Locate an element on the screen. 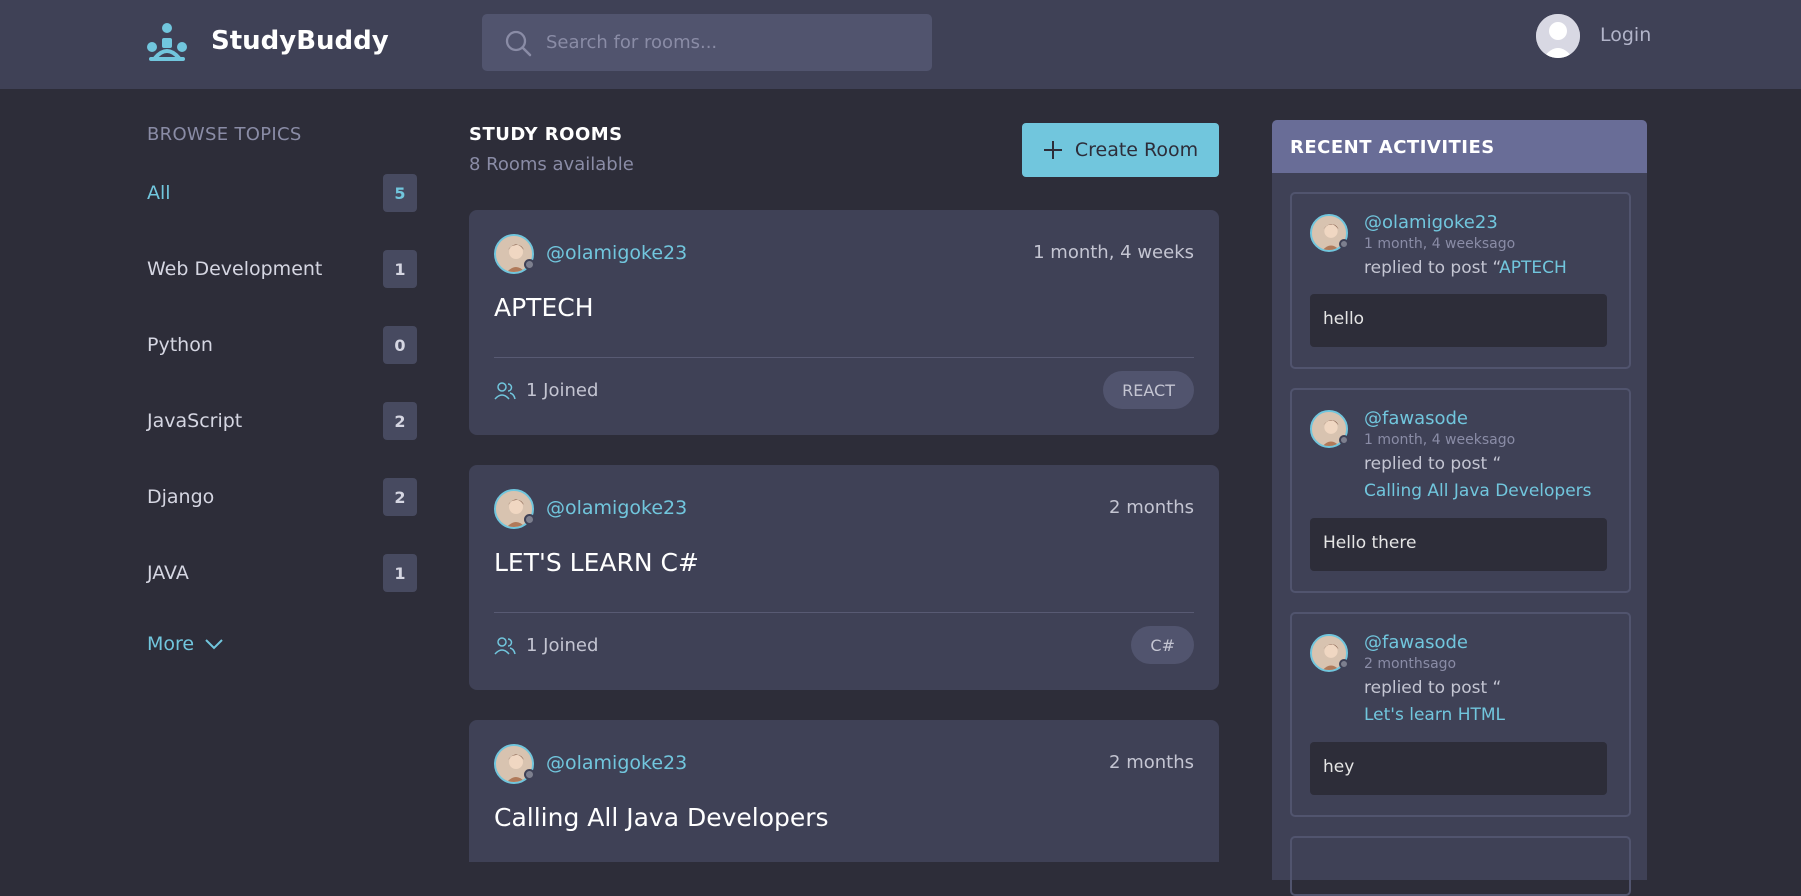  activity-message: hello is located at coordinates (1458, 320).